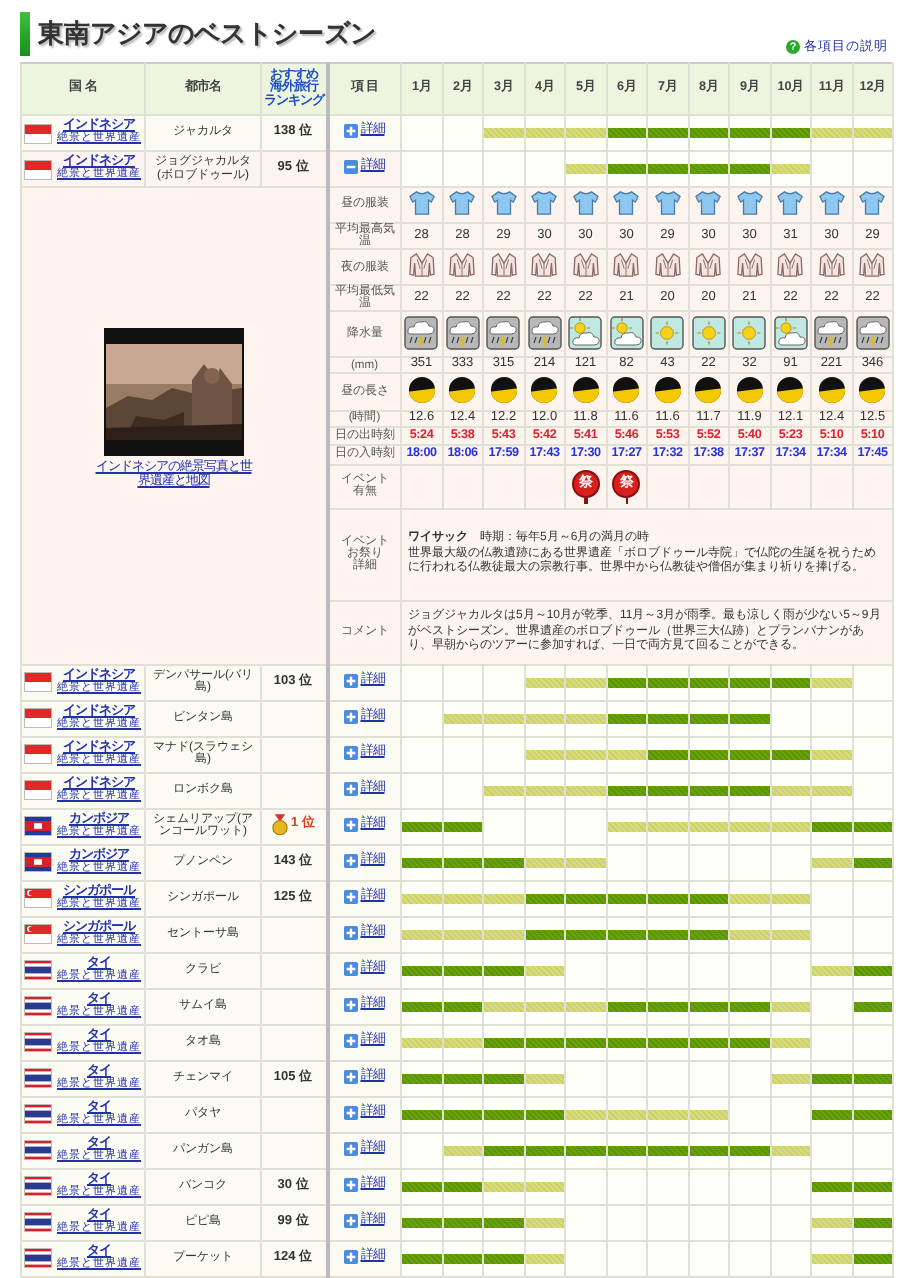  I want to click on medal-icon, so click(279, 824).